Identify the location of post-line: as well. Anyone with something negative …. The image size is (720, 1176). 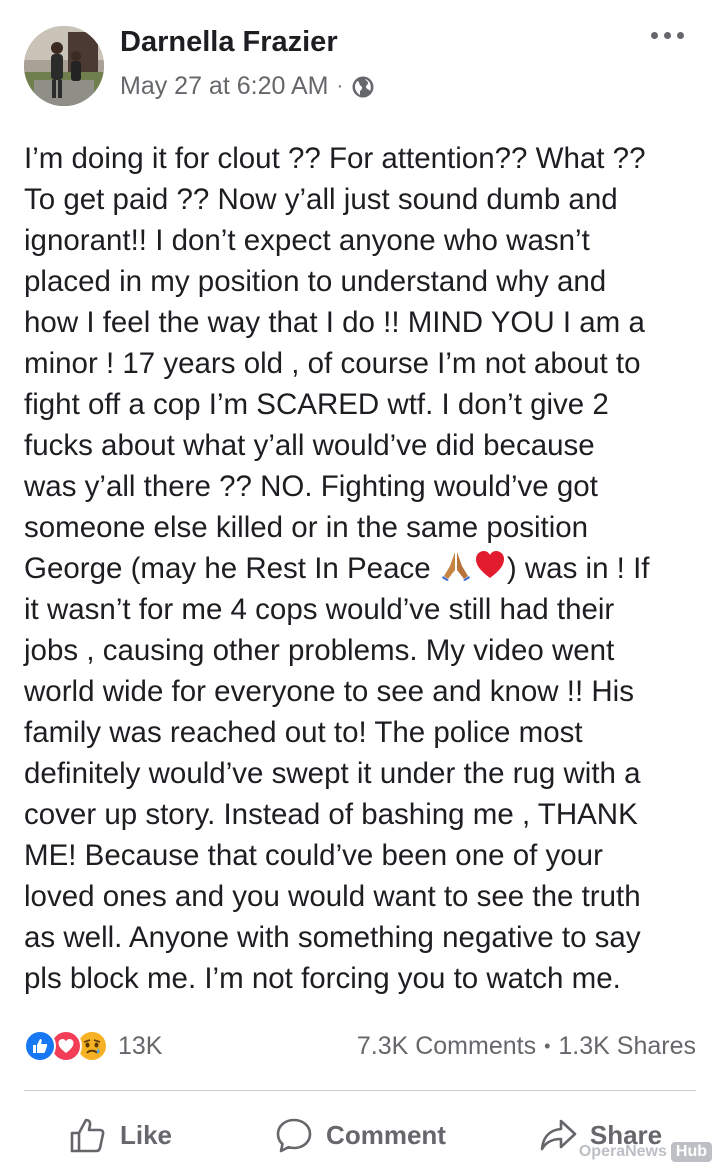
(332, 937).